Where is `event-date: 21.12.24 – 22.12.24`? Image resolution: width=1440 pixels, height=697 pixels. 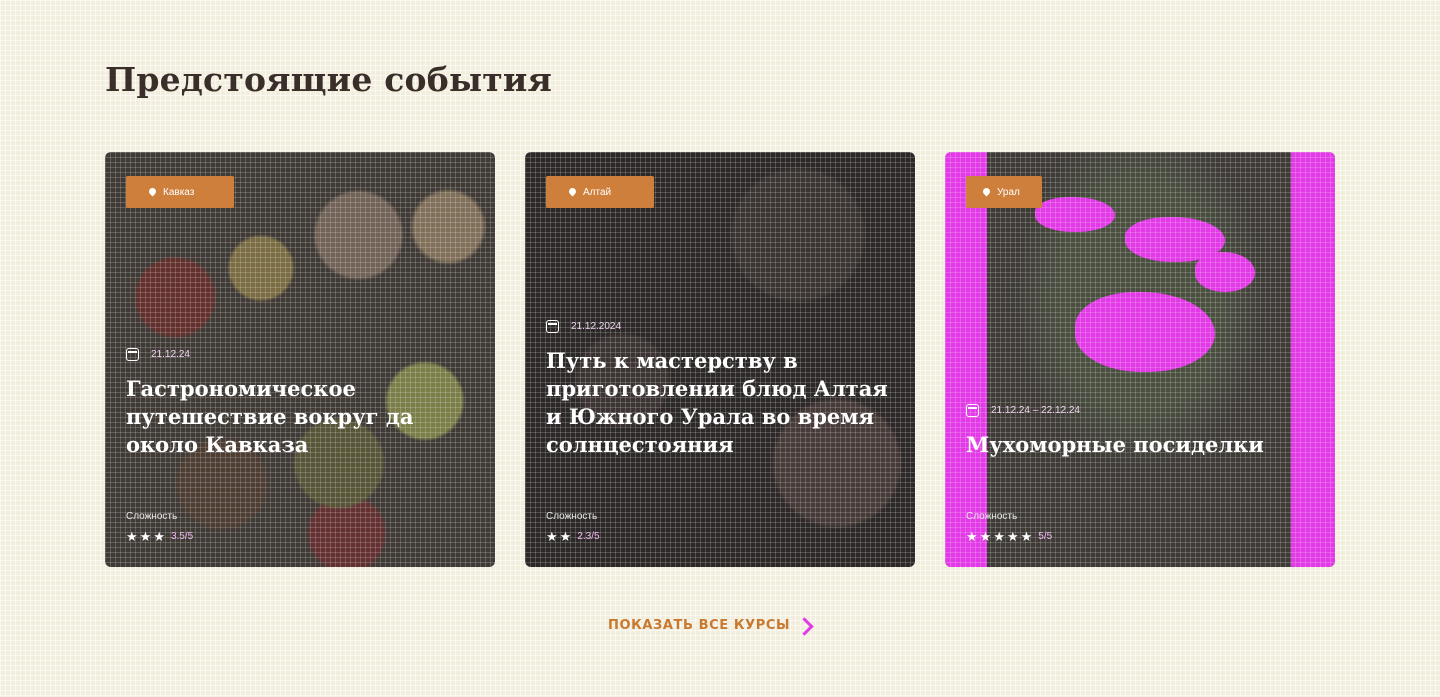
event-date: 21.12.24 – 22.12.24 is located at coordinates (1035, 410).